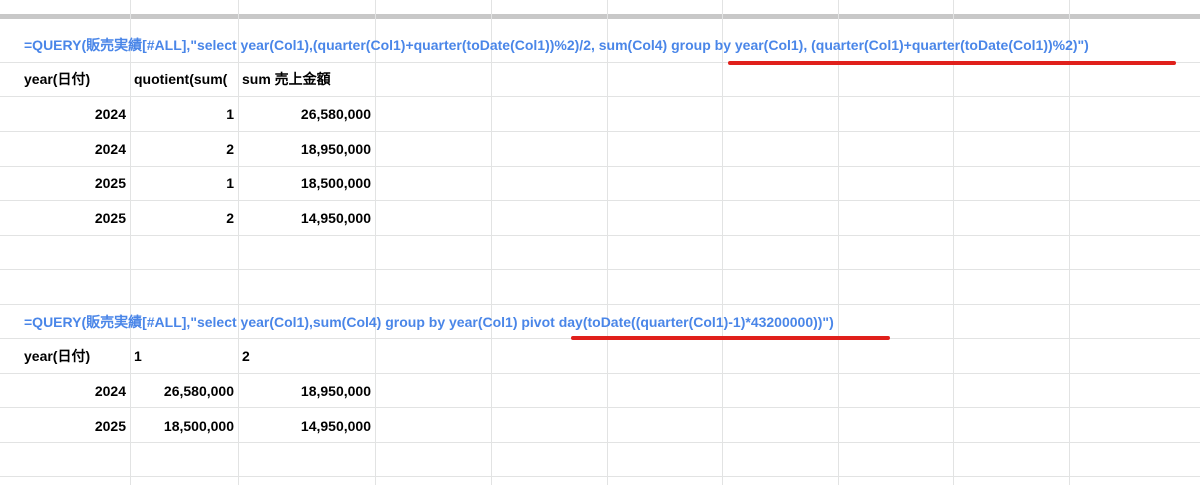 The width and height of the screenshot is (1200, 485). I want to click on table-2-header-pivot-2: 2, so click(306, 356).